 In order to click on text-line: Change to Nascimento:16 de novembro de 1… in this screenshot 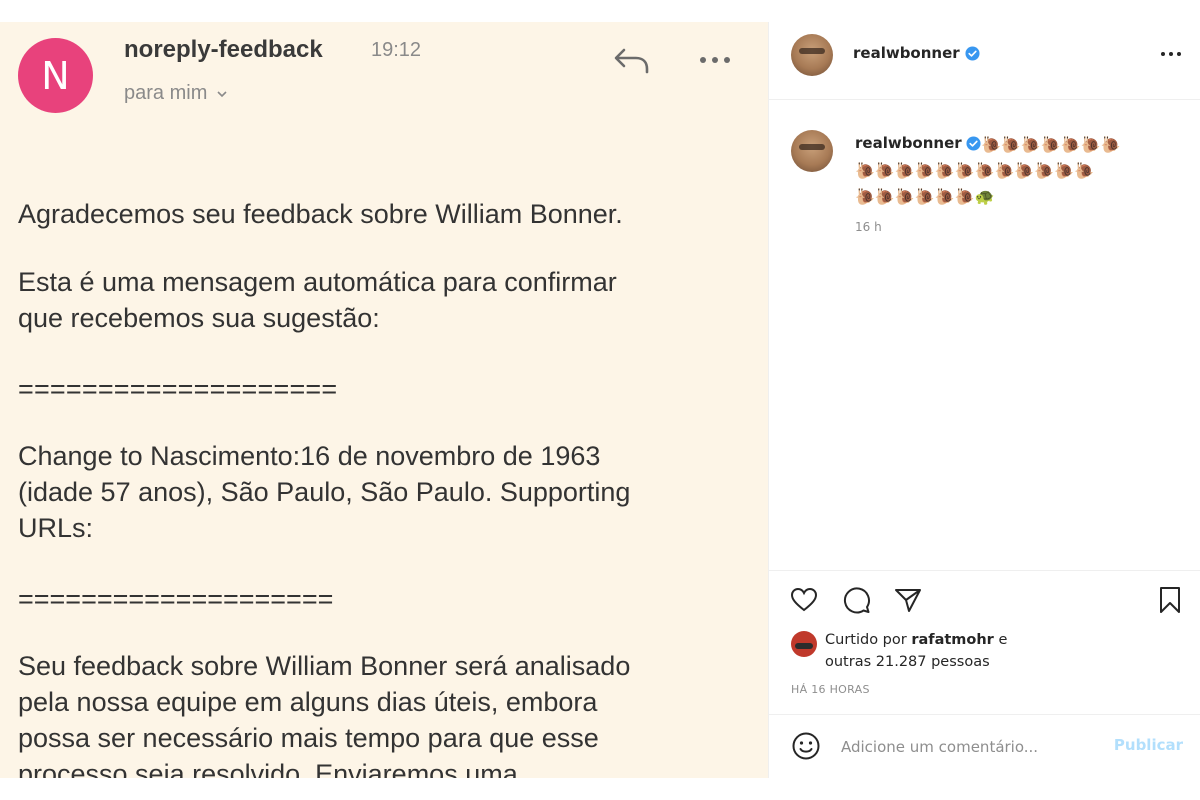, I will do `click(309, 456)`.